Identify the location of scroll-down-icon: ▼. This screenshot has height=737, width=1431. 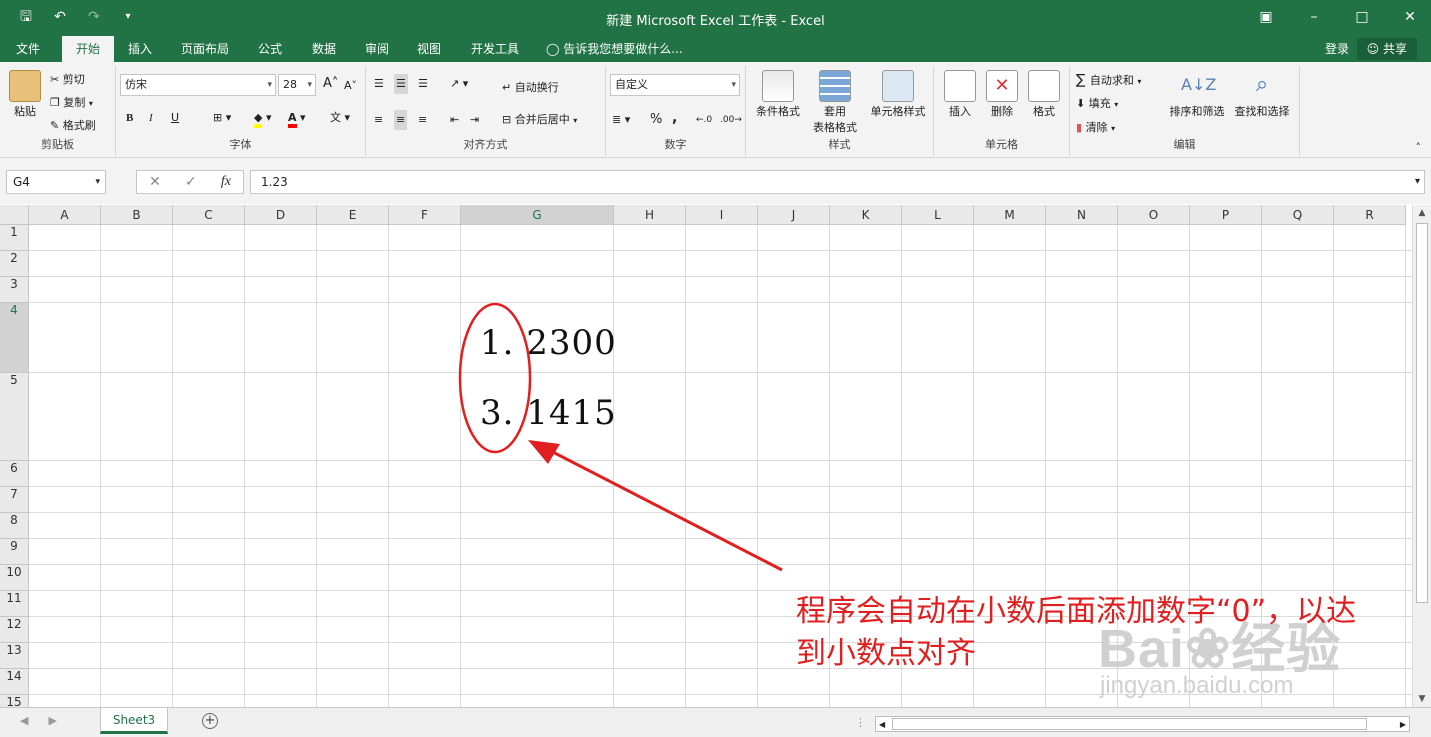
(1422, 699).